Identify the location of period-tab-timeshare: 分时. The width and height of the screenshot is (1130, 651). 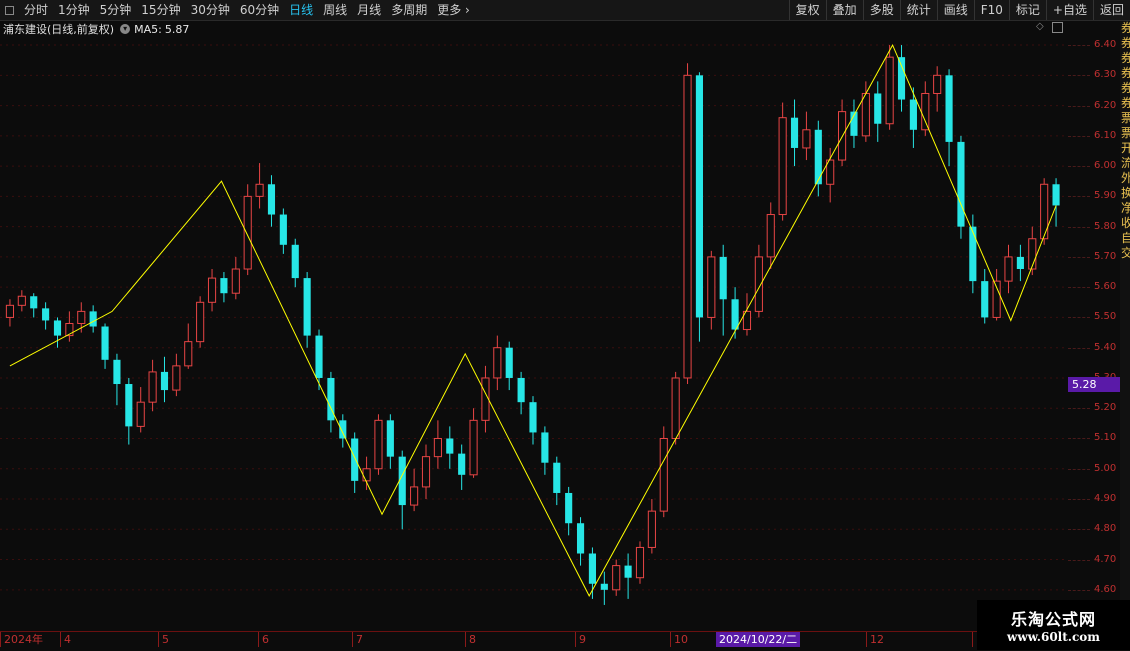
(36, 10).